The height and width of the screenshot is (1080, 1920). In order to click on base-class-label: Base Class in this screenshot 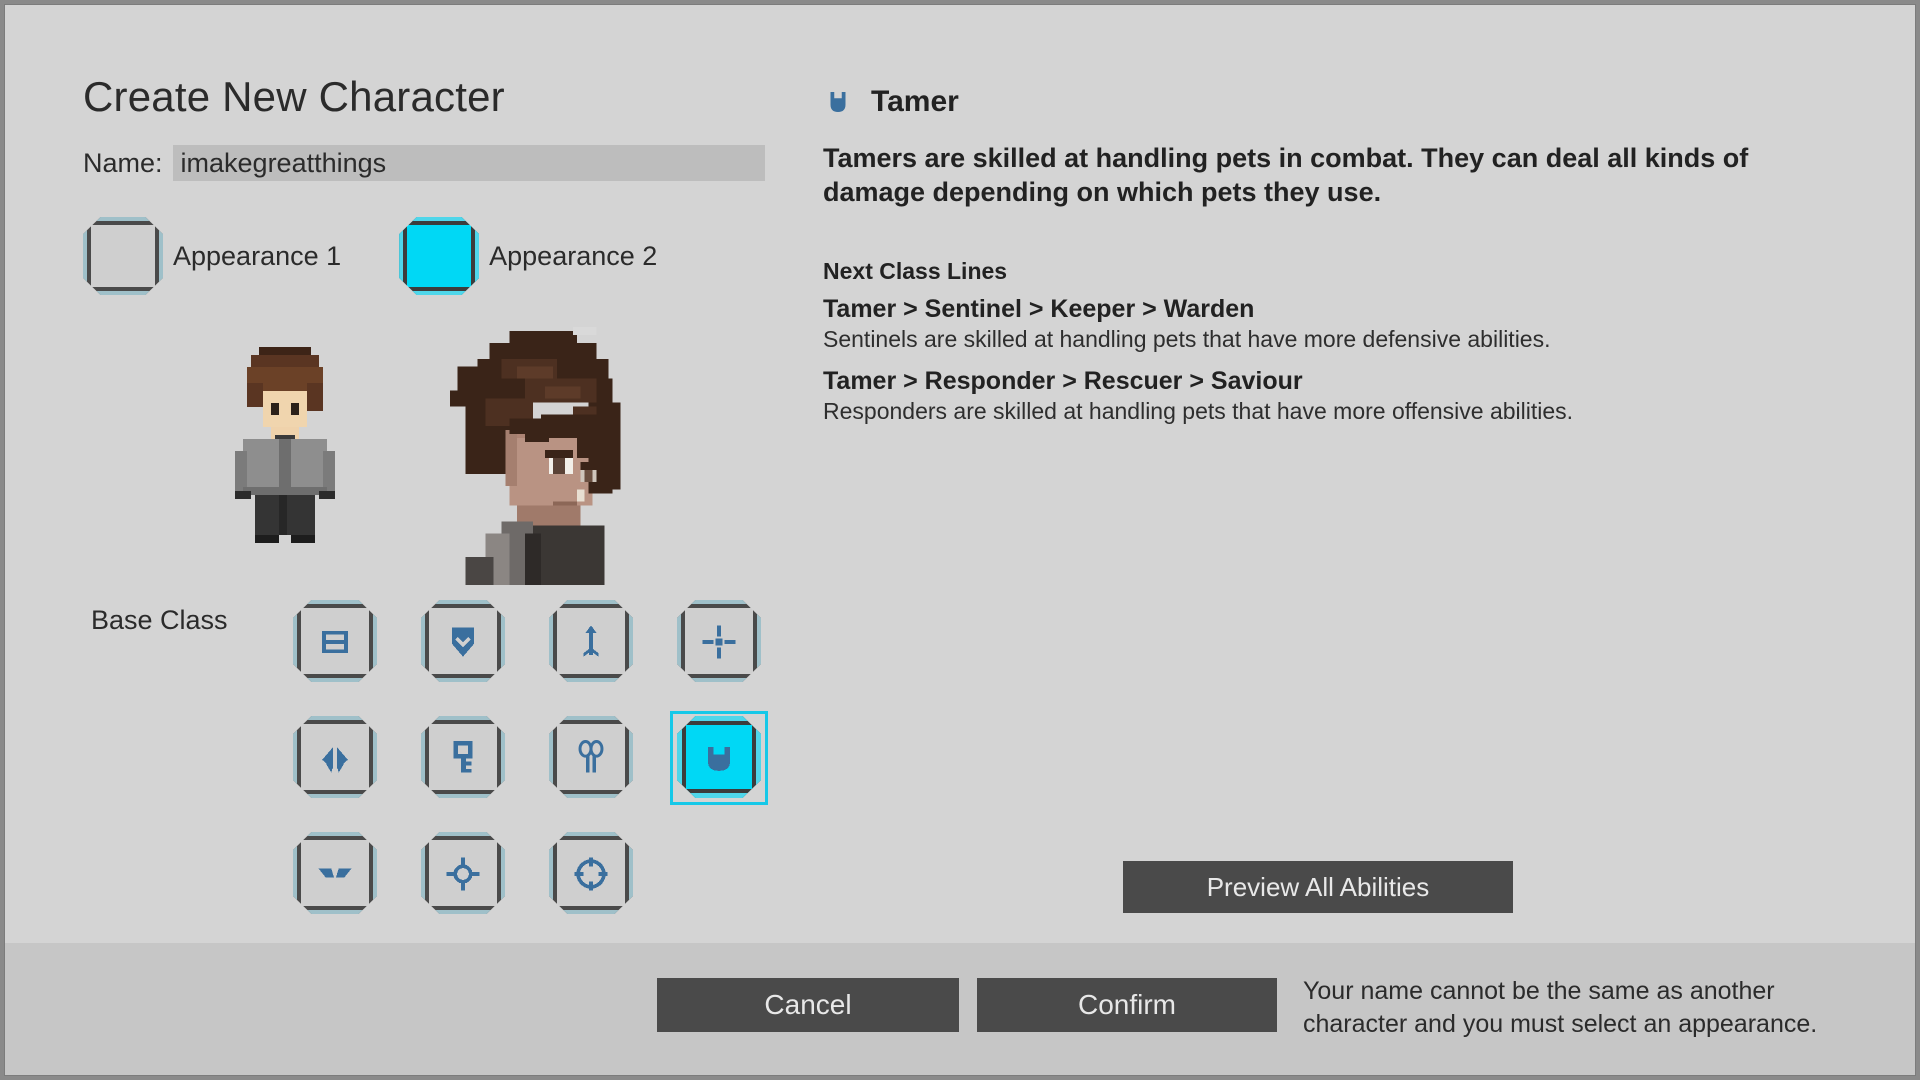, I will do `click(159, 620)`.